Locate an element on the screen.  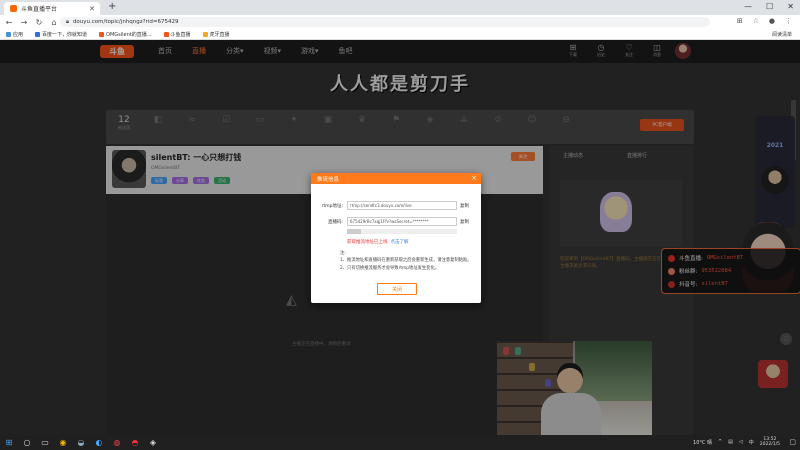
window-controls: — ☐ ✕ is located at coordinates (769, 6).